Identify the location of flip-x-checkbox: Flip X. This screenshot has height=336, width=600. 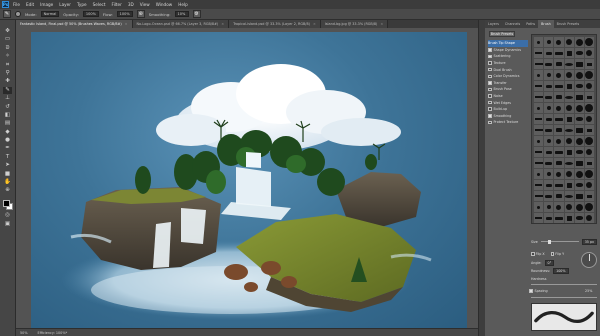
(538, 254).